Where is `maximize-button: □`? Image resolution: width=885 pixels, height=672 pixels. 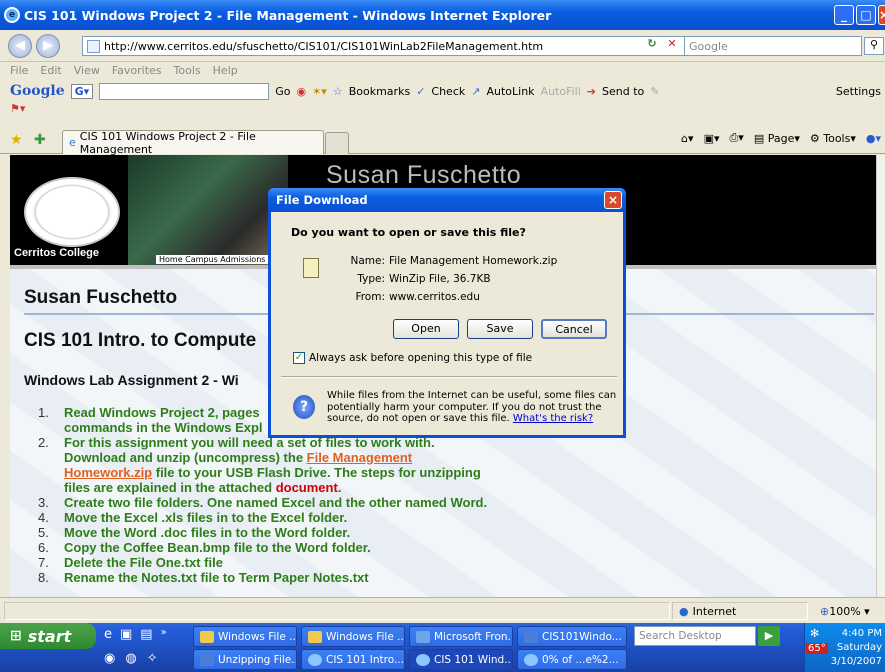
maximize-button: □ is located at coordinates (866, 15).